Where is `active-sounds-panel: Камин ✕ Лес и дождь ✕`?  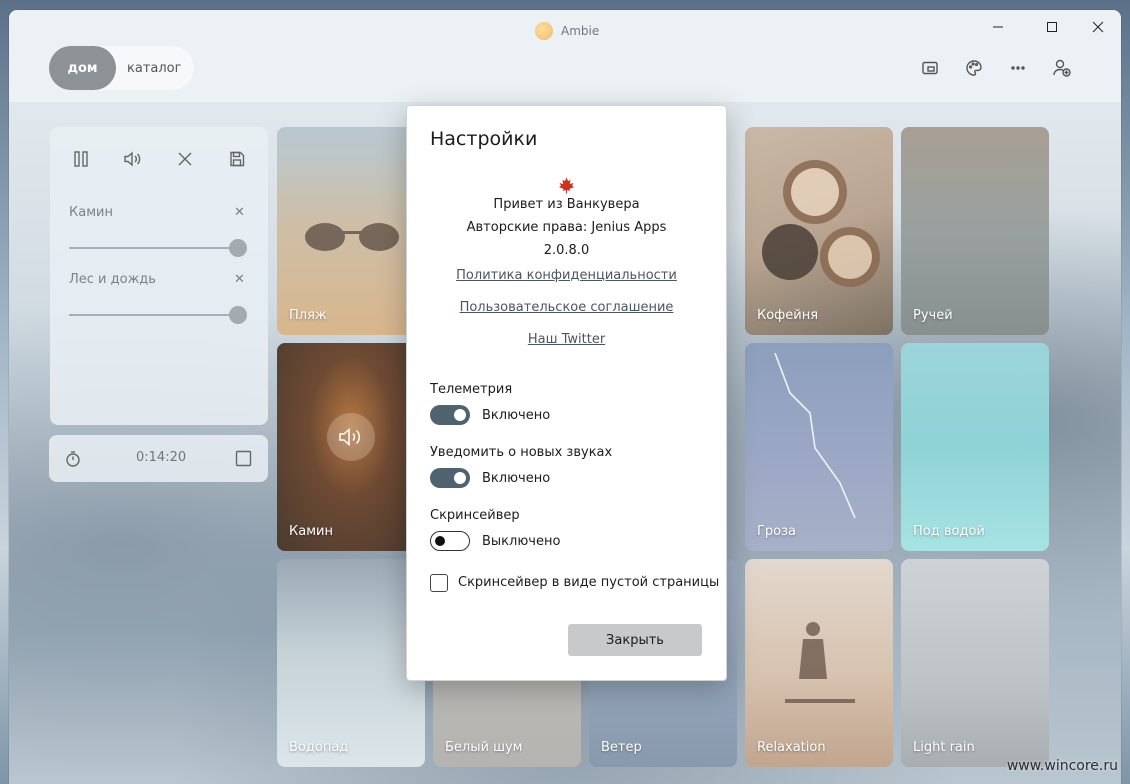
active-sounds-panel: Камин ✕ Лес и дождь ✕ is located at coordinates (159, 276).